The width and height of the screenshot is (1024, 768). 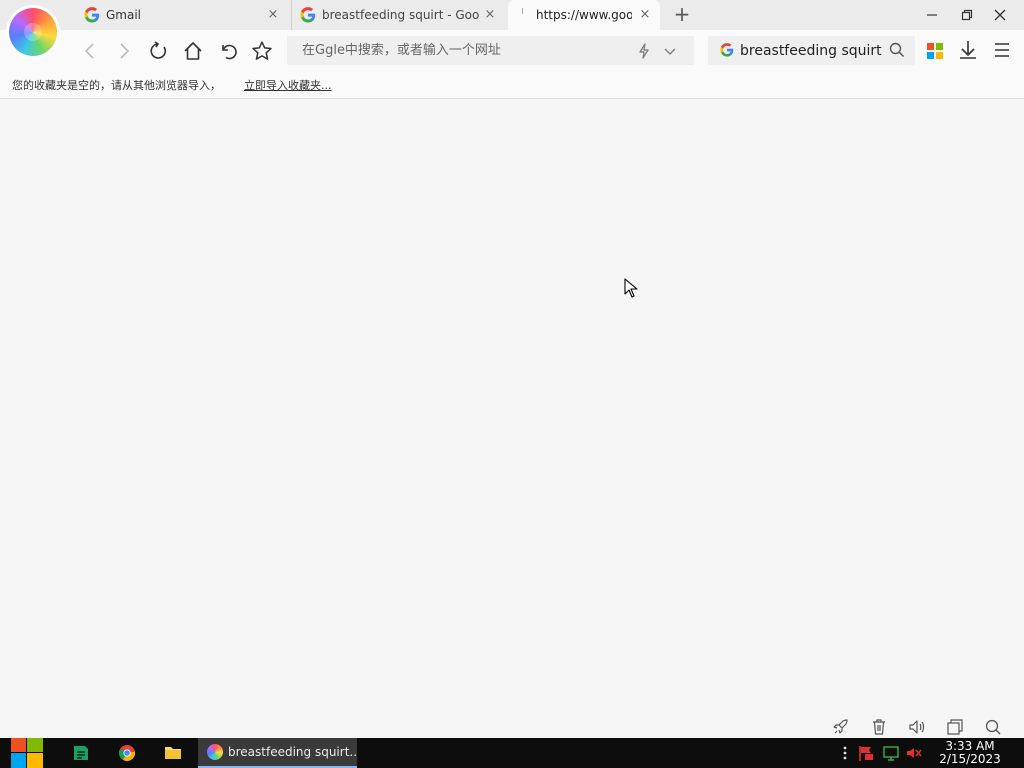 What do you see at coordinates (525, 11) in the screenshot?
I see `loading-icon` at bounding box center [525, 11].